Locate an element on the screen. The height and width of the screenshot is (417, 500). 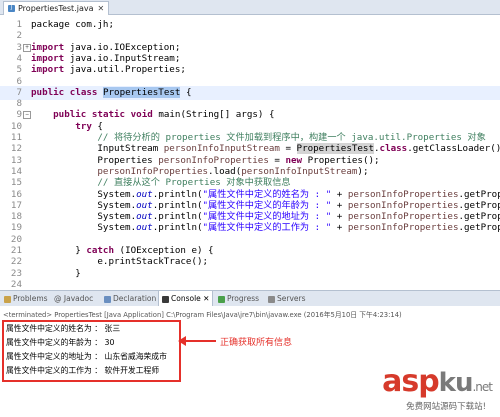
watermark-logo: aspku.net is located at coordinates (437, 381).